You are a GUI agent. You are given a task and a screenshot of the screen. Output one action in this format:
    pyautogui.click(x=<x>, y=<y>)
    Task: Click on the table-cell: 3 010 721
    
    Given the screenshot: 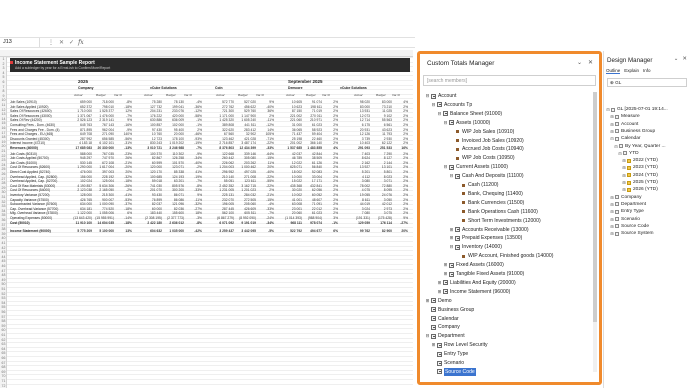 What is the action you would take?
    pyautogui.click(x=152, y=148)
    